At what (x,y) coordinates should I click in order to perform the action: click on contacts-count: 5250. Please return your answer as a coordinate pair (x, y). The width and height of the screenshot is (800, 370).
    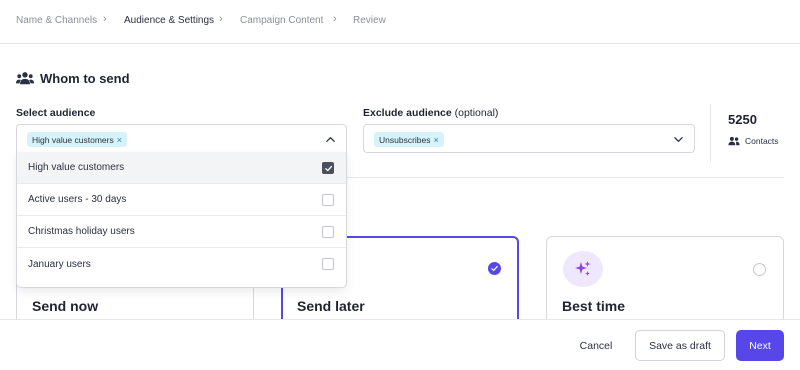
    Looking at the image, I should click on (742, 119).